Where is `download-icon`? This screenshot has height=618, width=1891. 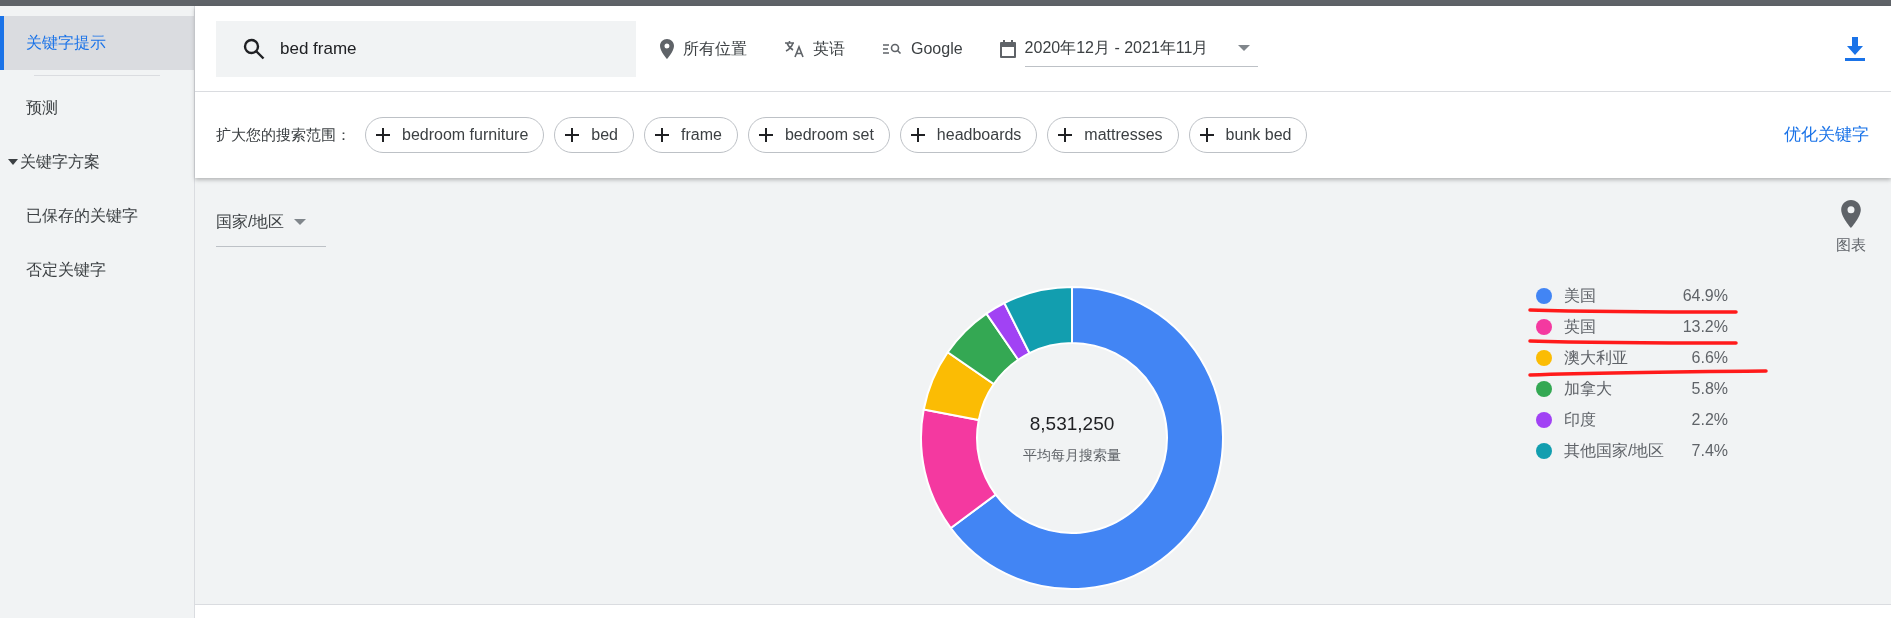 download-icon is located at coordinates (1855, 48).